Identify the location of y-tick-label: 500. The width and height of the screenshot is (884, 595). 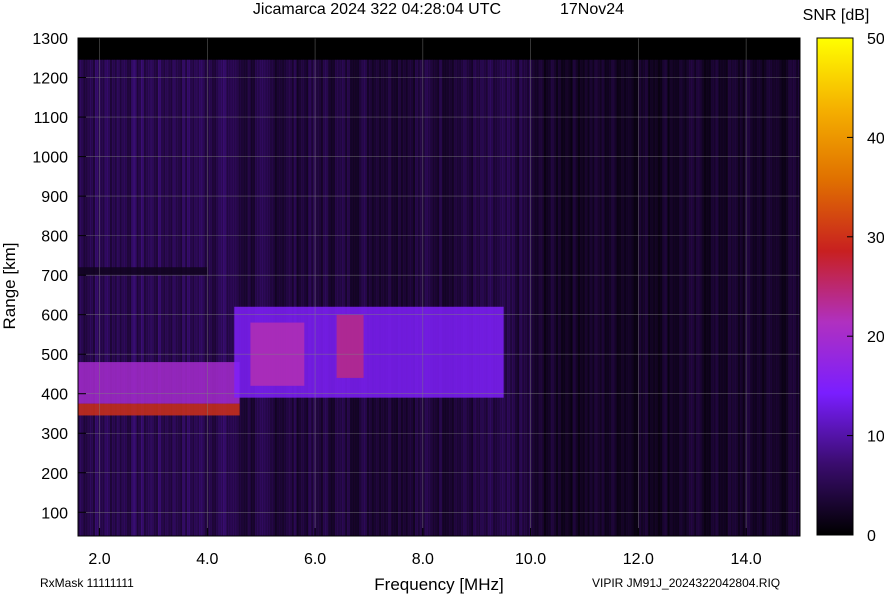
(54, 355).